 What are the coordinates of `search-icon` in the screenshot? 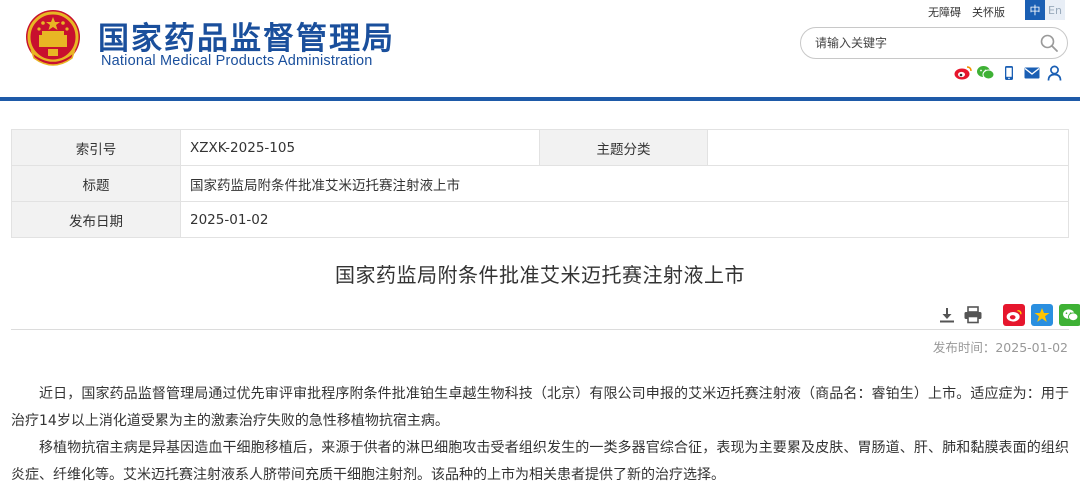 It's located at (1049, 43).